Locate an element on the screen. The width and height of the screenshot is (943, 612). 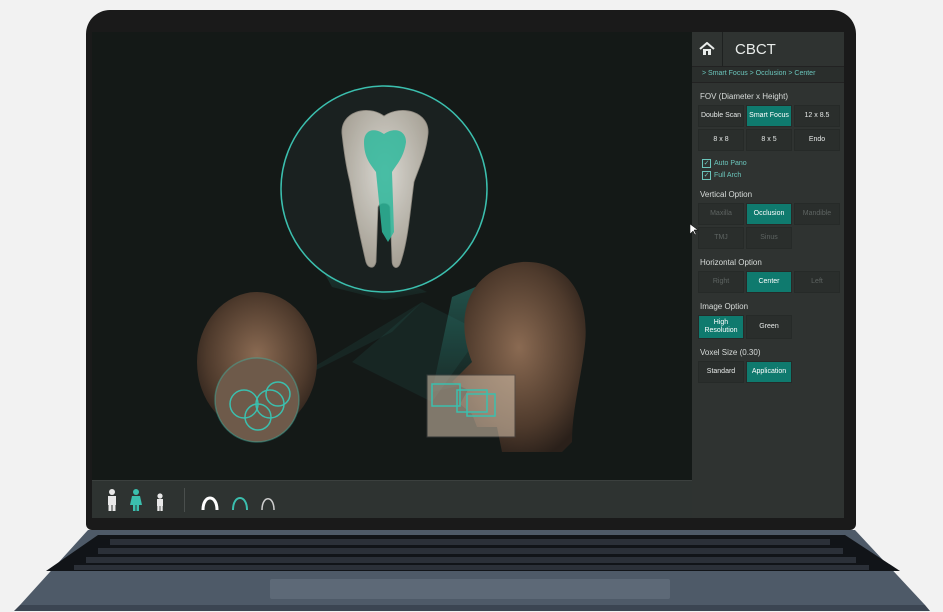
full-arch-checkbox: ✓ Full Arch is located at coordinates (768, 175).